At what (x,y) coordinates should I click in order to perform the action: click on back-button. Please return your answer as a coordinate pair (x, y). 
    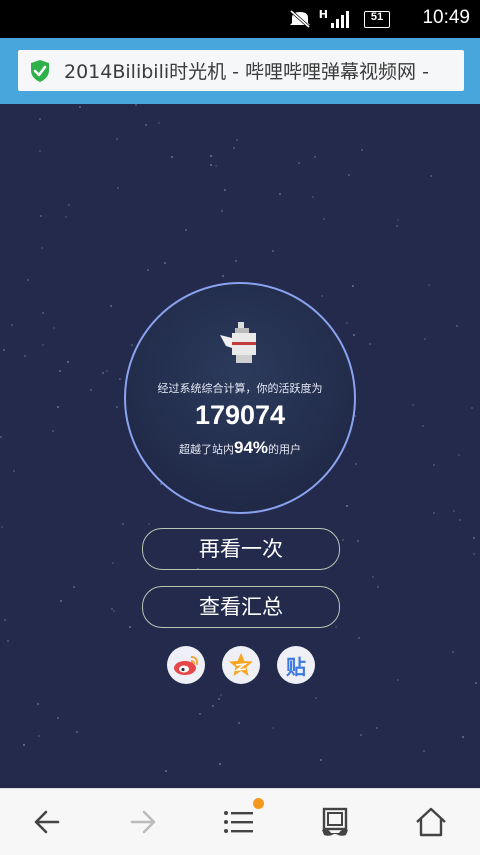
    Looking at the image, I should click on (47, 822).